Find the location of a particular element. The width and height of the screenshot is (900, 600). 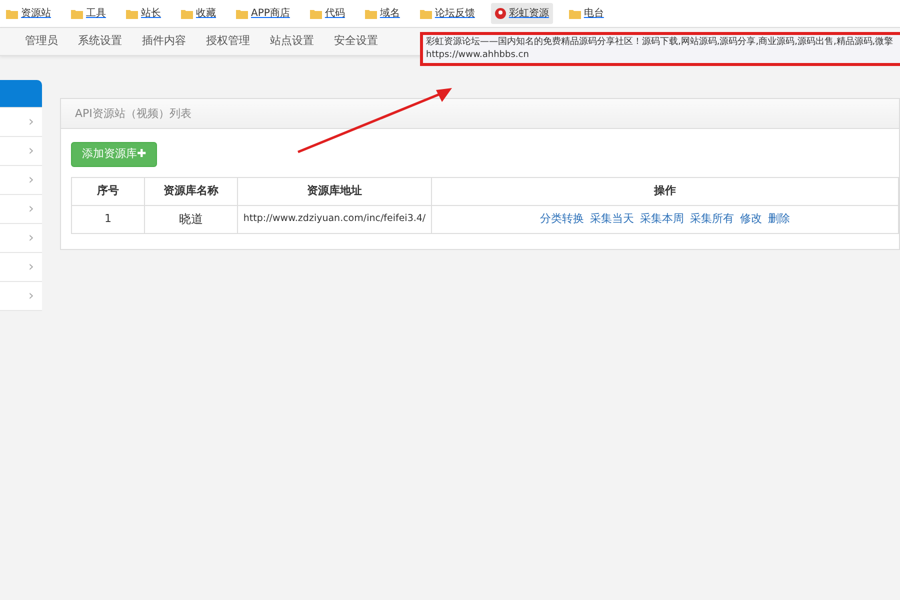

nav-link: 插件内容 is located at coordinates (164, 41).